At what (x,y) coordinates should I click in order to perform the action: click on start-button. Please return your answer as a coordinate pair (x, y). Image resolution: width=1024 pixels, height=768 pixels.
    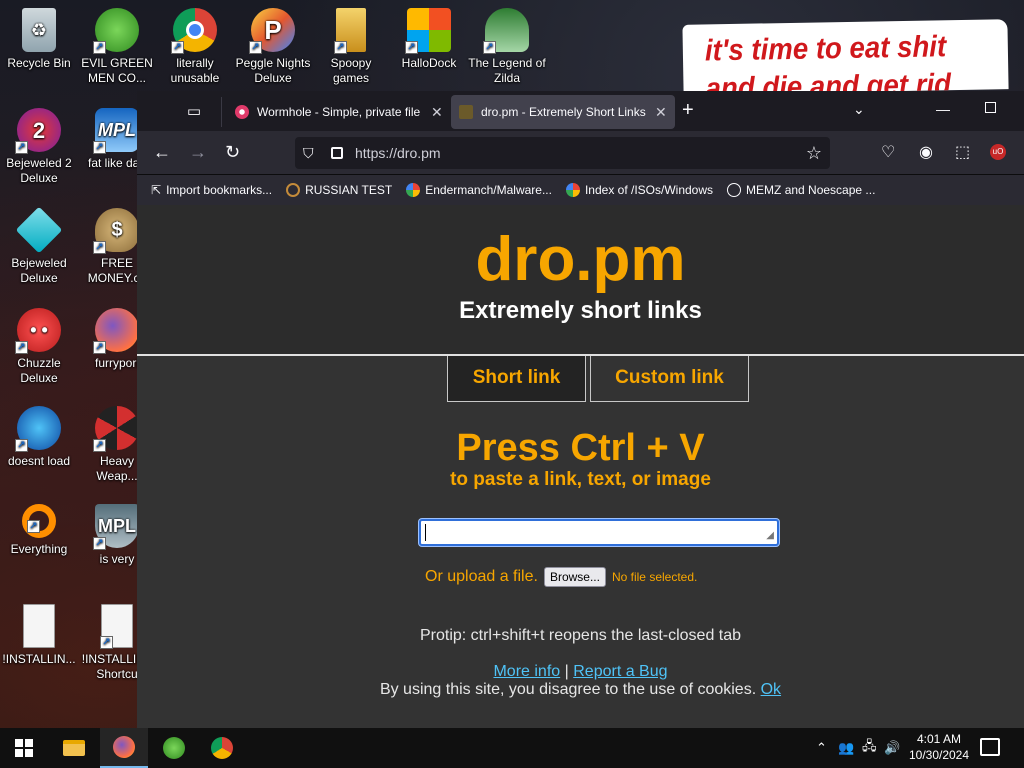
    Looking at the image, I should click on (24, 748).